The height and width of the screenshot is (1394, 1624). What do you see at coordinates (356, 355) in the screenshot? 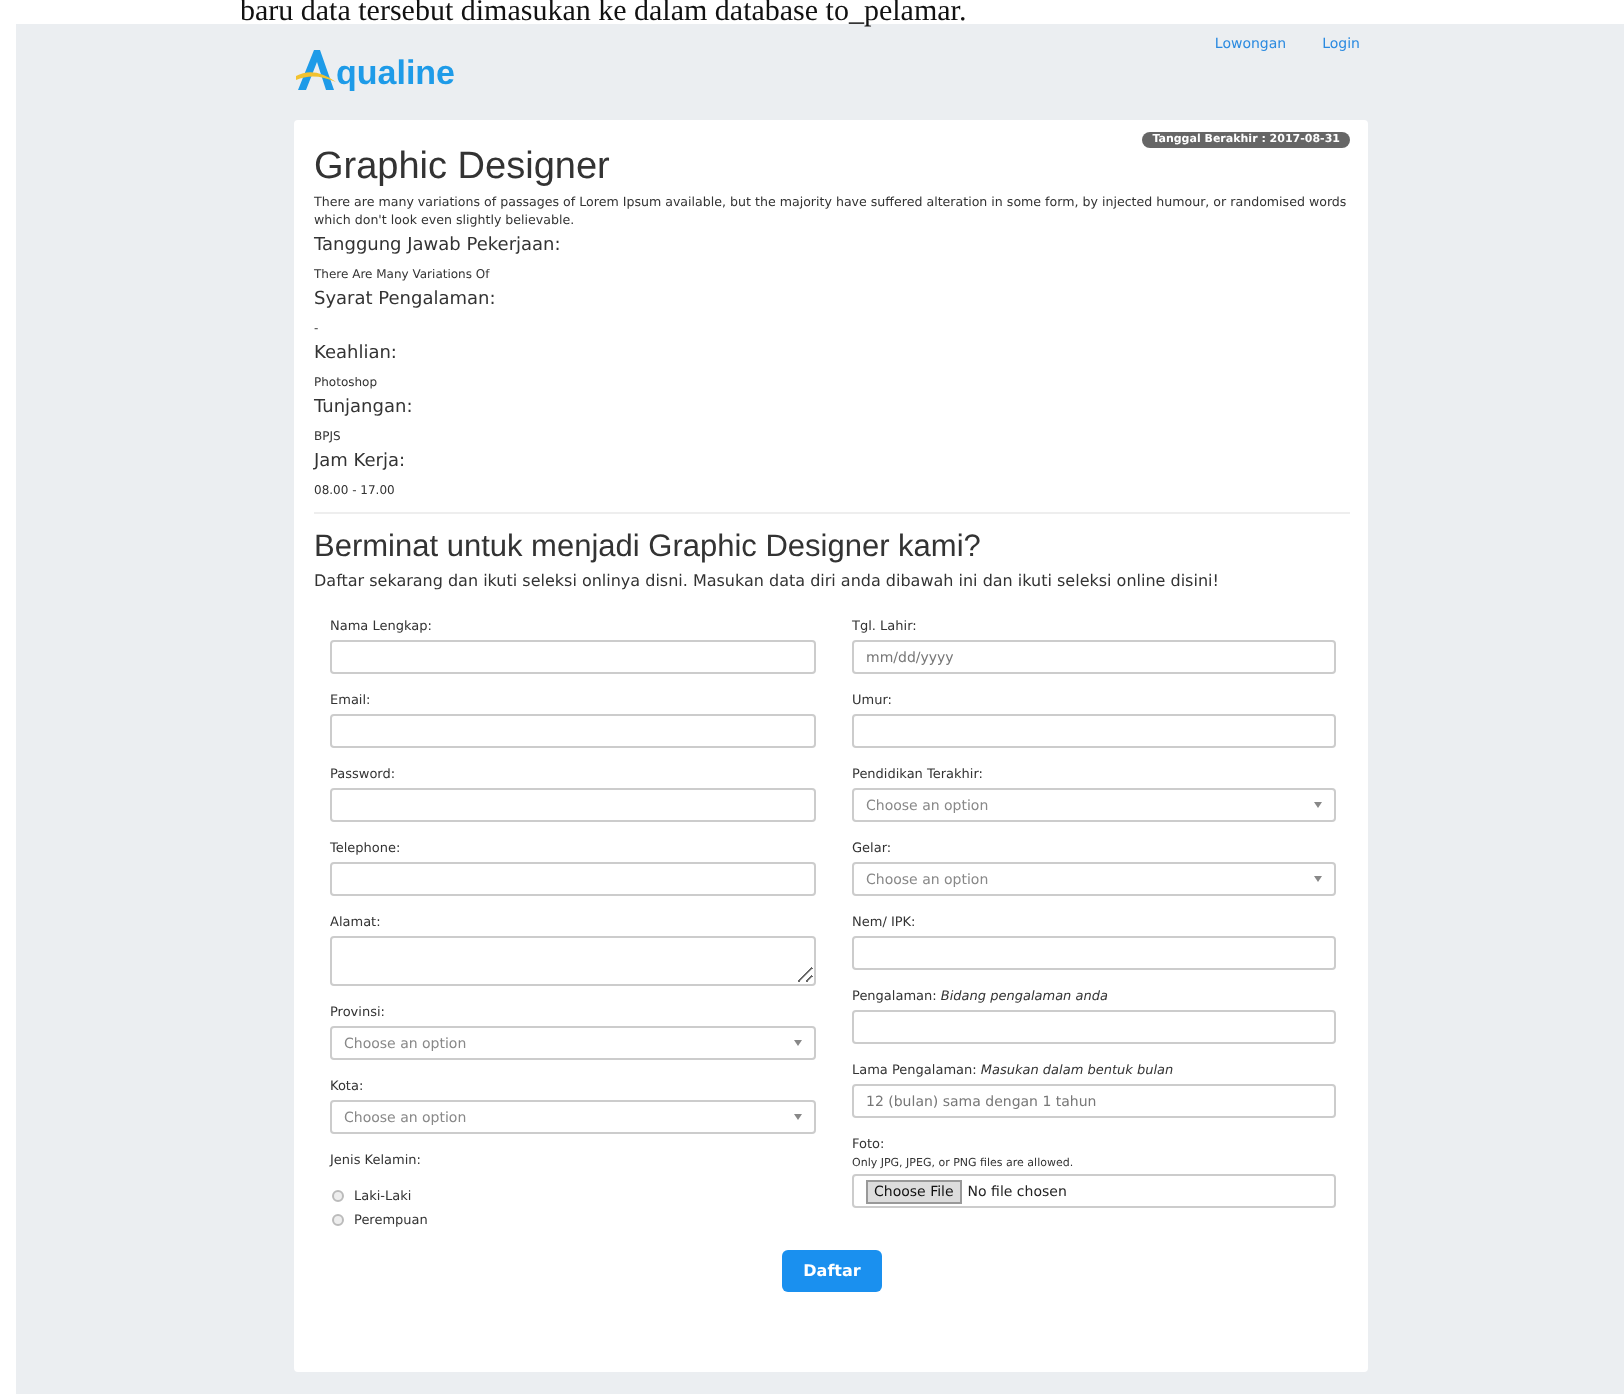
I see `section-heading: Keahlian:` at bounding box center [356, 355].